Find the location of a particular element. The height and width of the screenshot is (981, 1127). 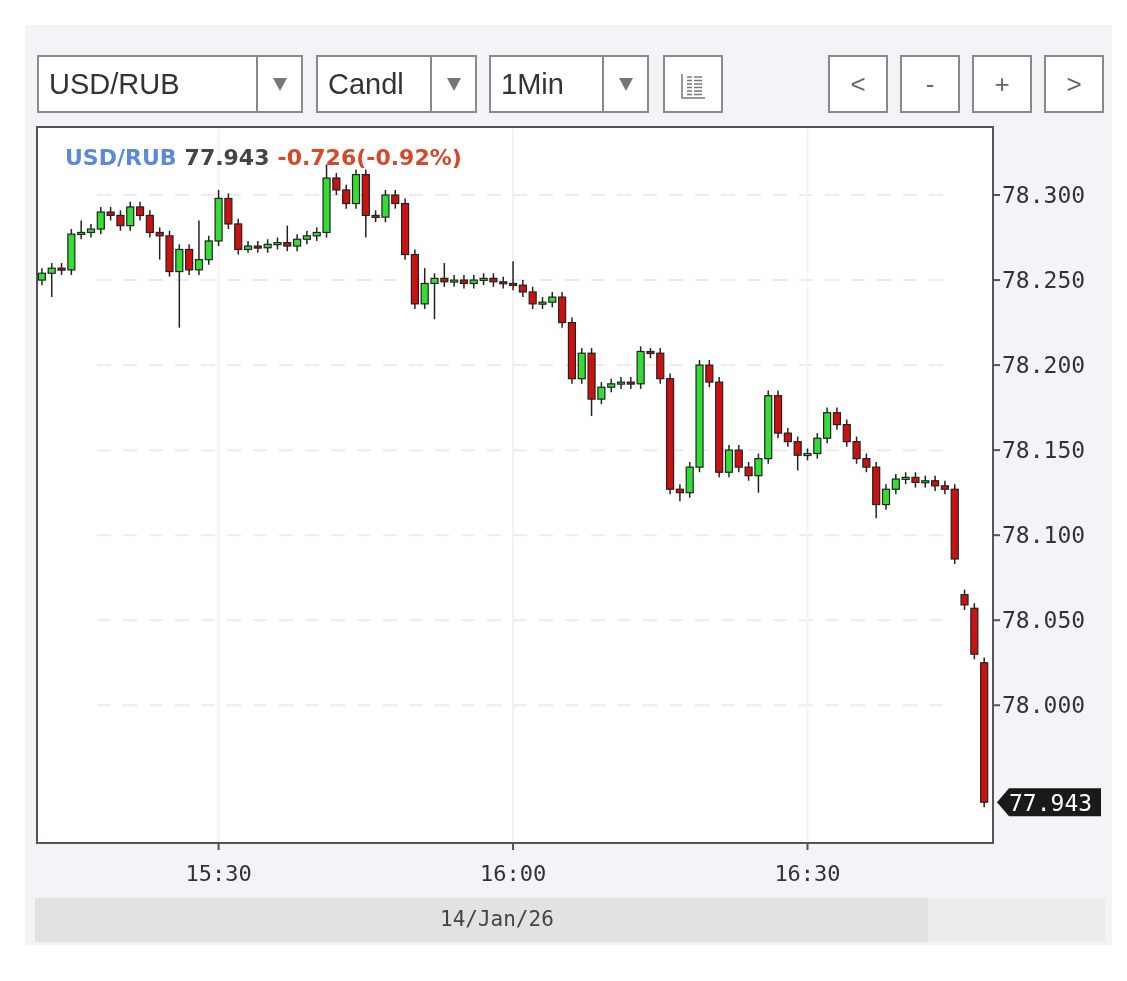

legend-change: -0.726(-0.92%) is located at coordinates (369, 158).